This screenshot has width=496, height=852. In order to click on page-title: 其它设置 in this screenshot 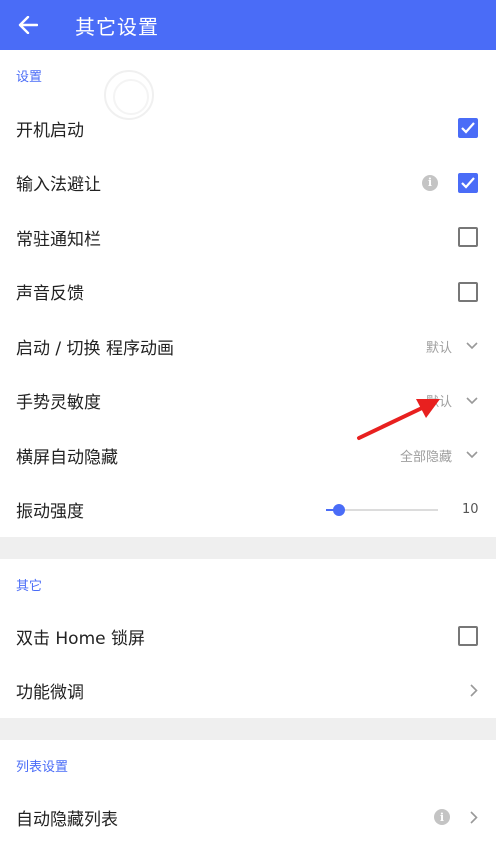, I will do `click(117, 26)`.